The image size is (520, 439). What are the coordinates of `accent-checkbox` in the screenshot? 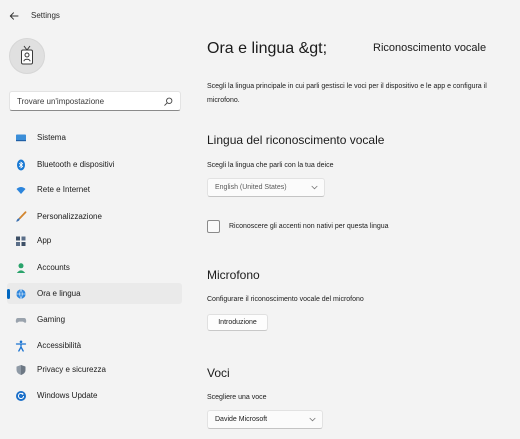 It's located at (213, 226).